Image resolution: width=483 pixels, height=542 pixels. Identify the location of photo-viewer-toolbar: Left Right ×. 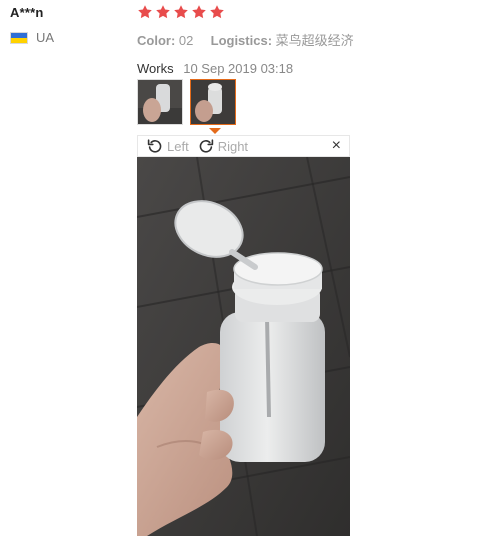
(243, 146).